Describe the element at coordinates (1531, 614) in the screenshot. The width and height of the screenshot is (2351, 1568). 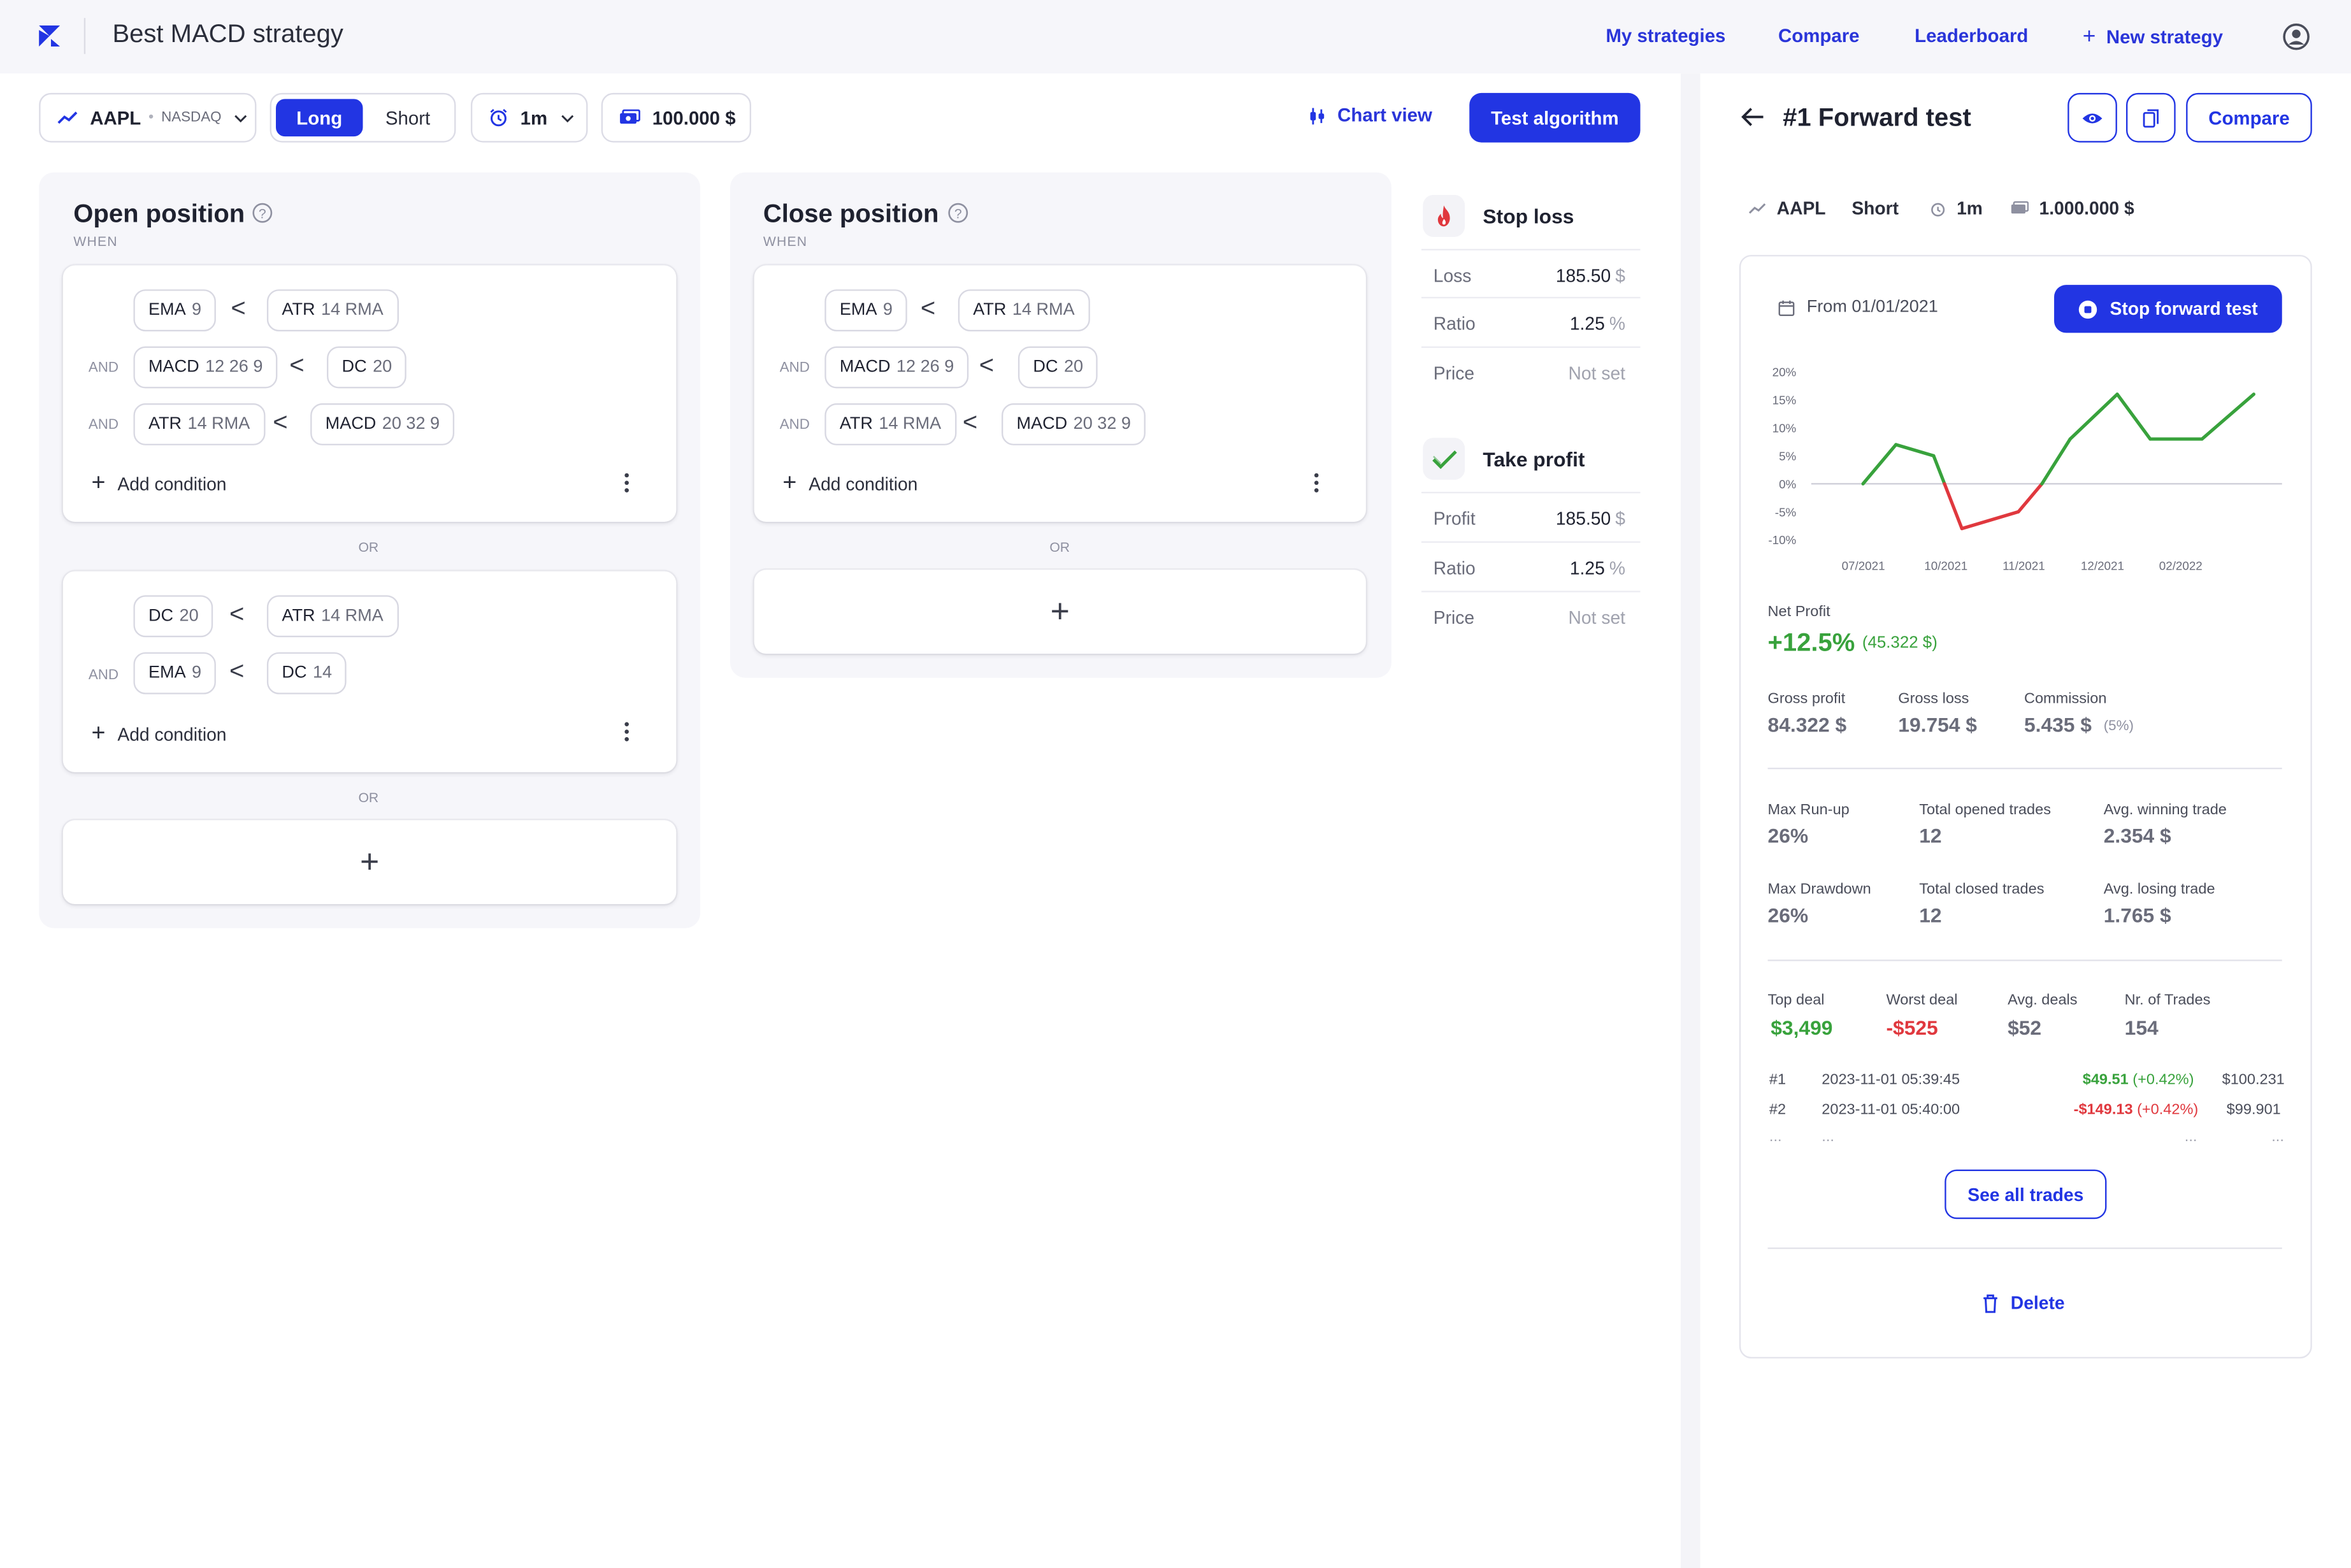
I see `take-profit-row: Price Not set` at that location.